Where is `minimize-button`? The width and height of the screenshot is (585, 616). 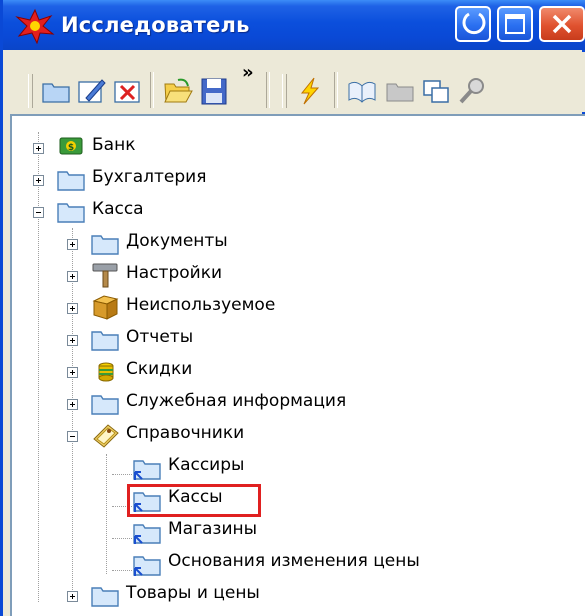
minimize-button is located at coordinates (473, 24).